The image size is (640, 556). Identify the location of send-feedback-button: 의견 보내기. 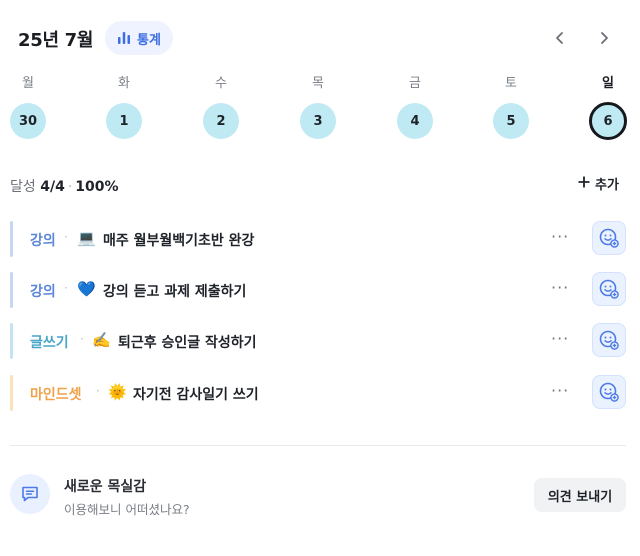
(580, 495).